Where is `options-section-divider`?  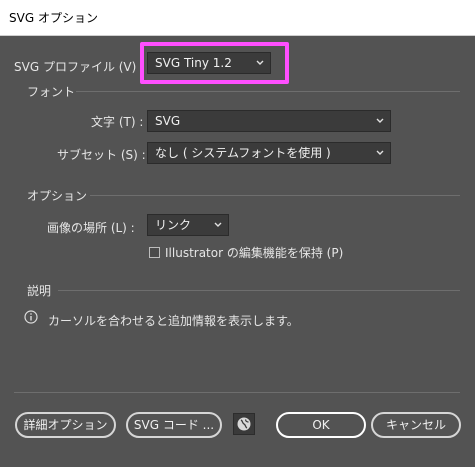 options-section-divider is located at coordinates (275, 195).